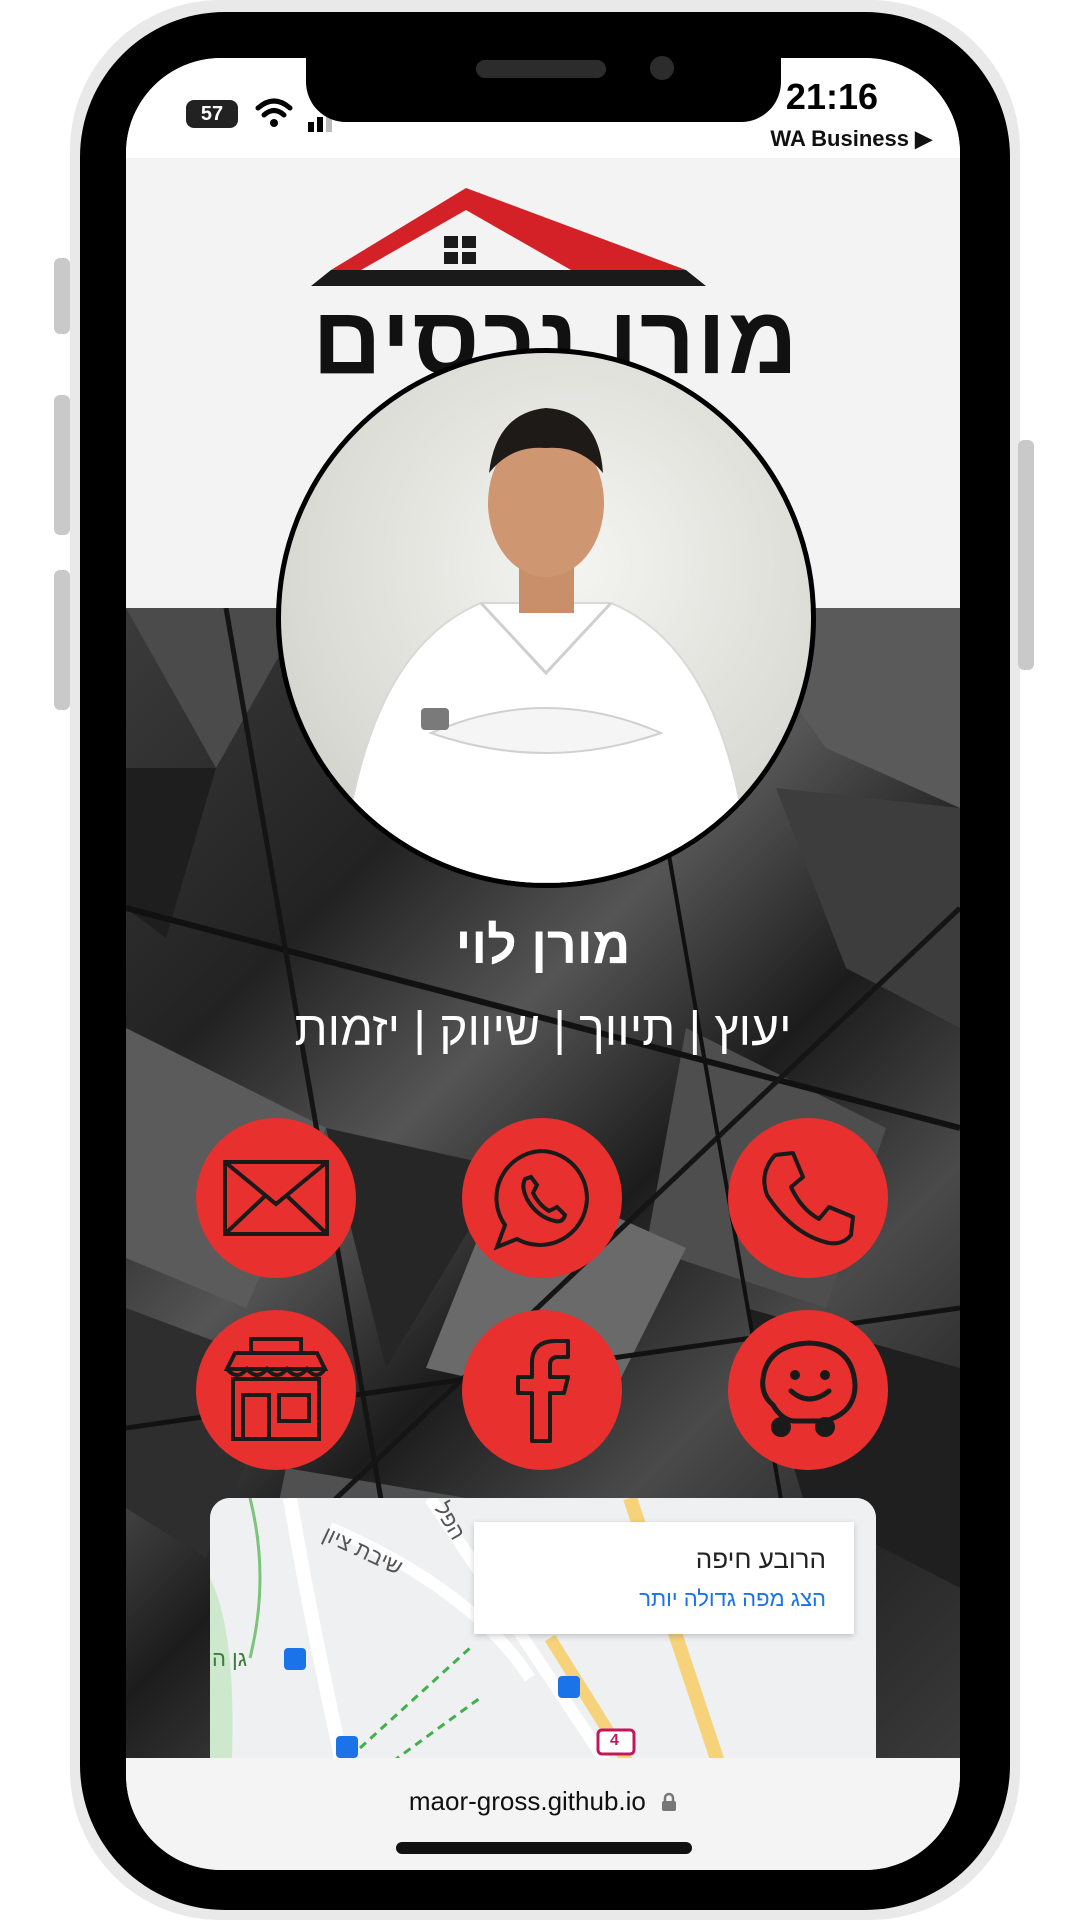 Image resolution: width=1080 pixels, height=1920 pixels. I want to click on profile-photo, so click(546, 618).